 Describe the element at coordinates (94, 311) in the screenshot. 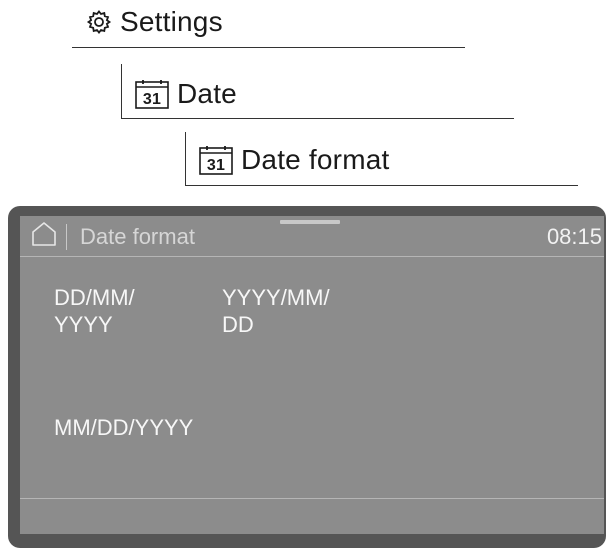

I see `option-label: DD/MM/ YYYY` at that location.